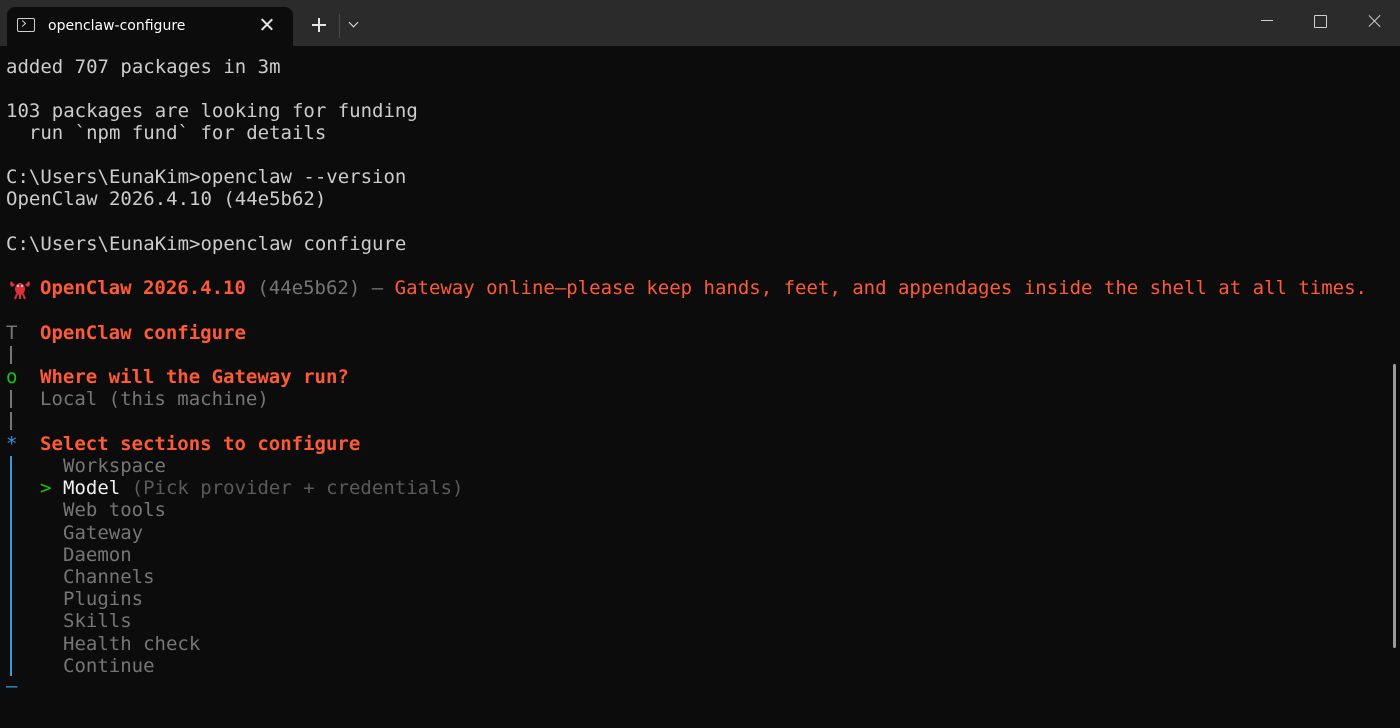 The width and height of the screenshot is (1400, 728). What do you see at coordinates (143, 333) in the screenshot?
I see `wizard-title: OpenClaw configure` at bounding box center [143, 333].